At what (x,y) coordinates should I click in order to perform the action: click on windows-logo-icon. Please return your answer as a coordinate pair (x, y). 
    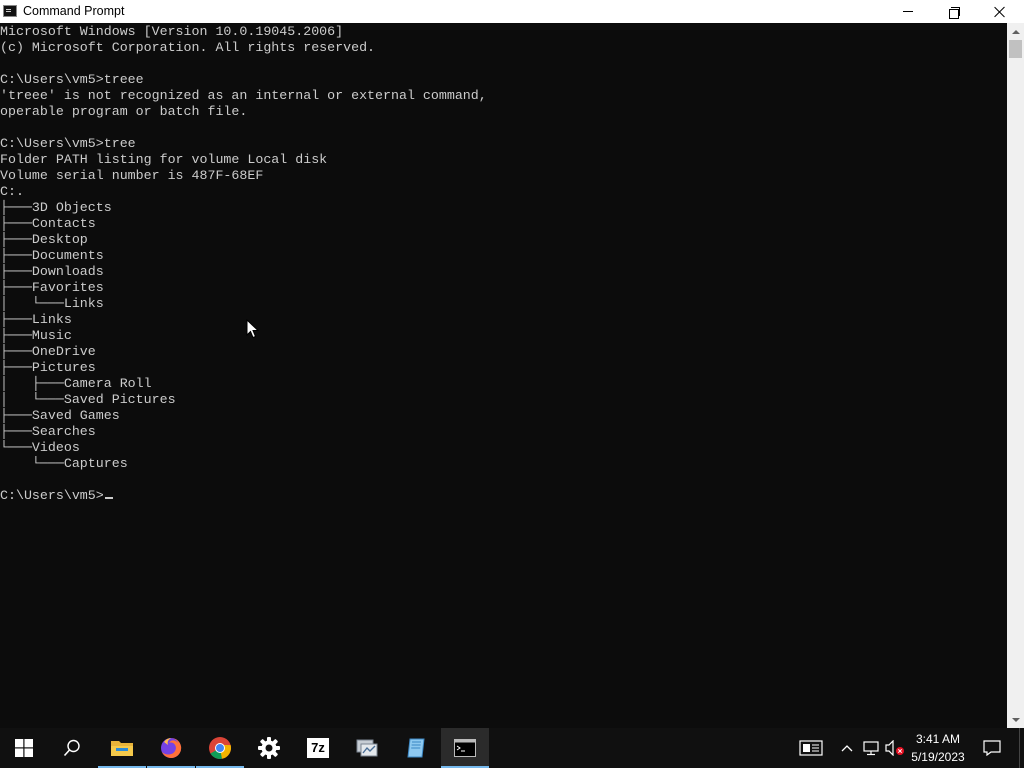
    Looking at the image, I should click on (24, 748).